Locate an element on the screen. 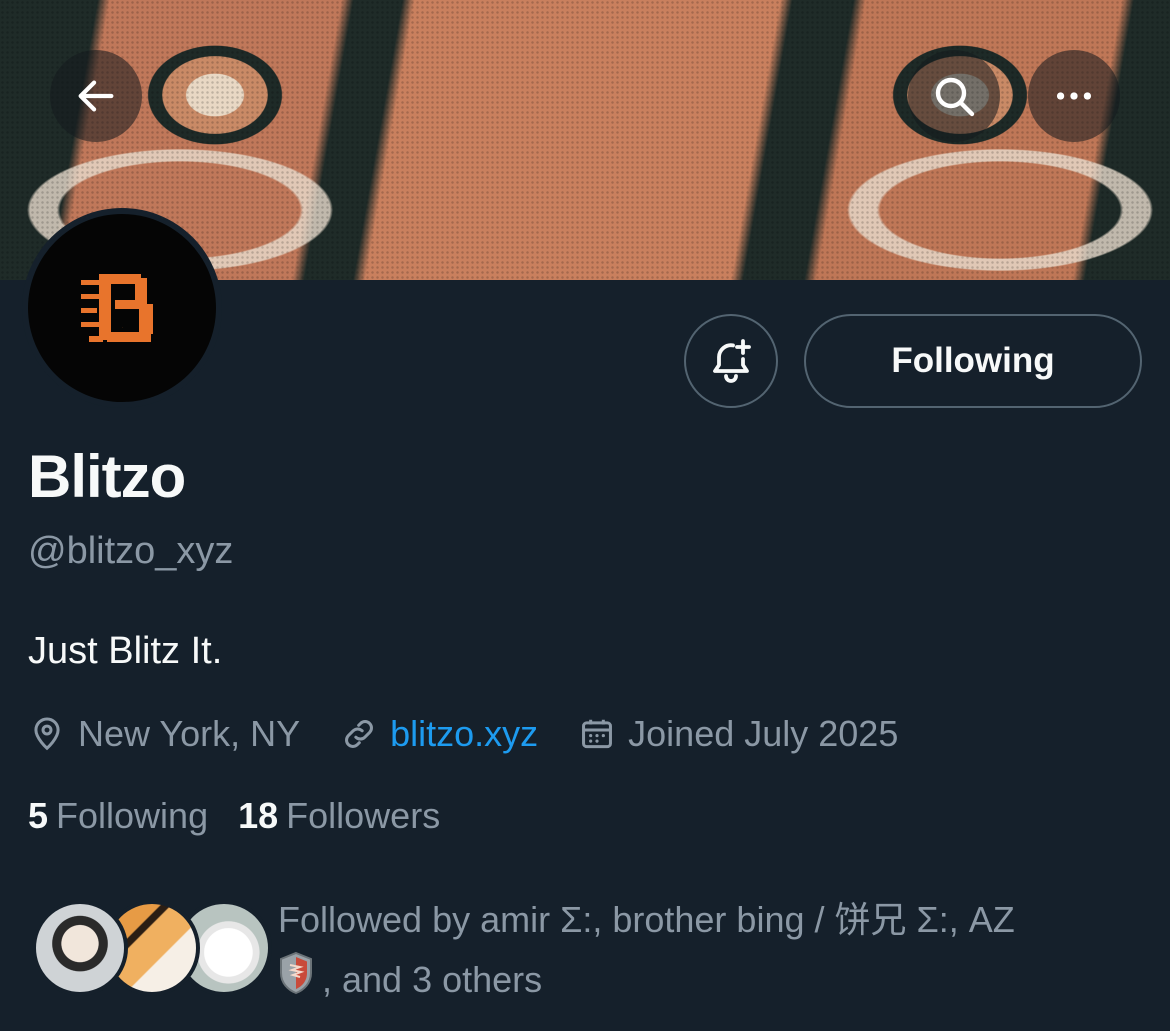 The width and height of the screenshot is (1170, 1031). location: New York, NY is located at coordinates (164, 734).